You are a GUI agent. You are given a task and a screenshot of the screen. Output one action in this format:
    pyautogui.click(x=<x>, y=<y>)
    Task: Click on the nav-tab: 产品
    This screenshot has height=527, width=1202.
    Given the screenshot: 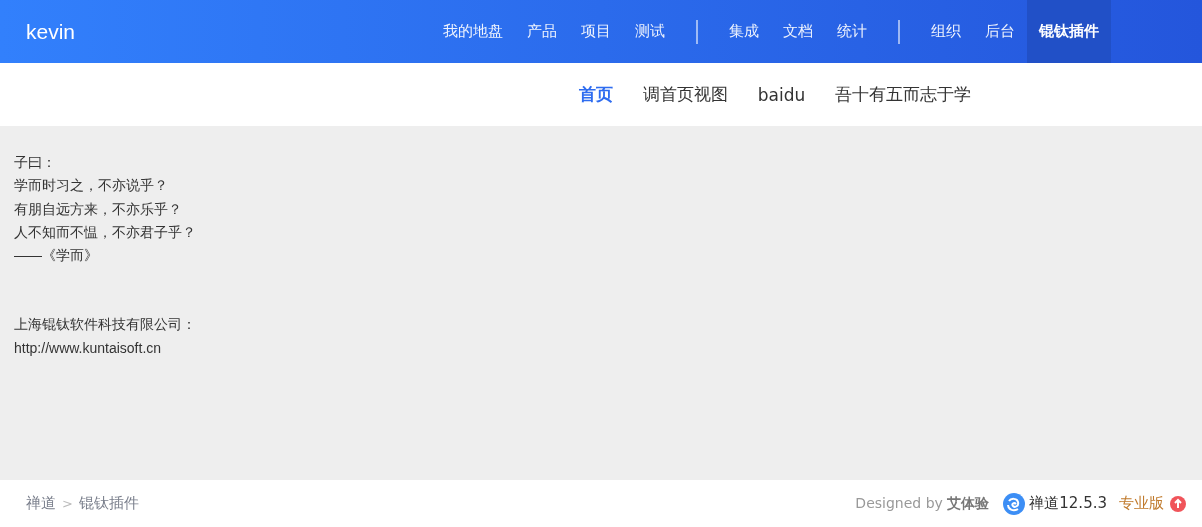 What is the action you would take?
    pyautogui.click(x=542, y=31)
    